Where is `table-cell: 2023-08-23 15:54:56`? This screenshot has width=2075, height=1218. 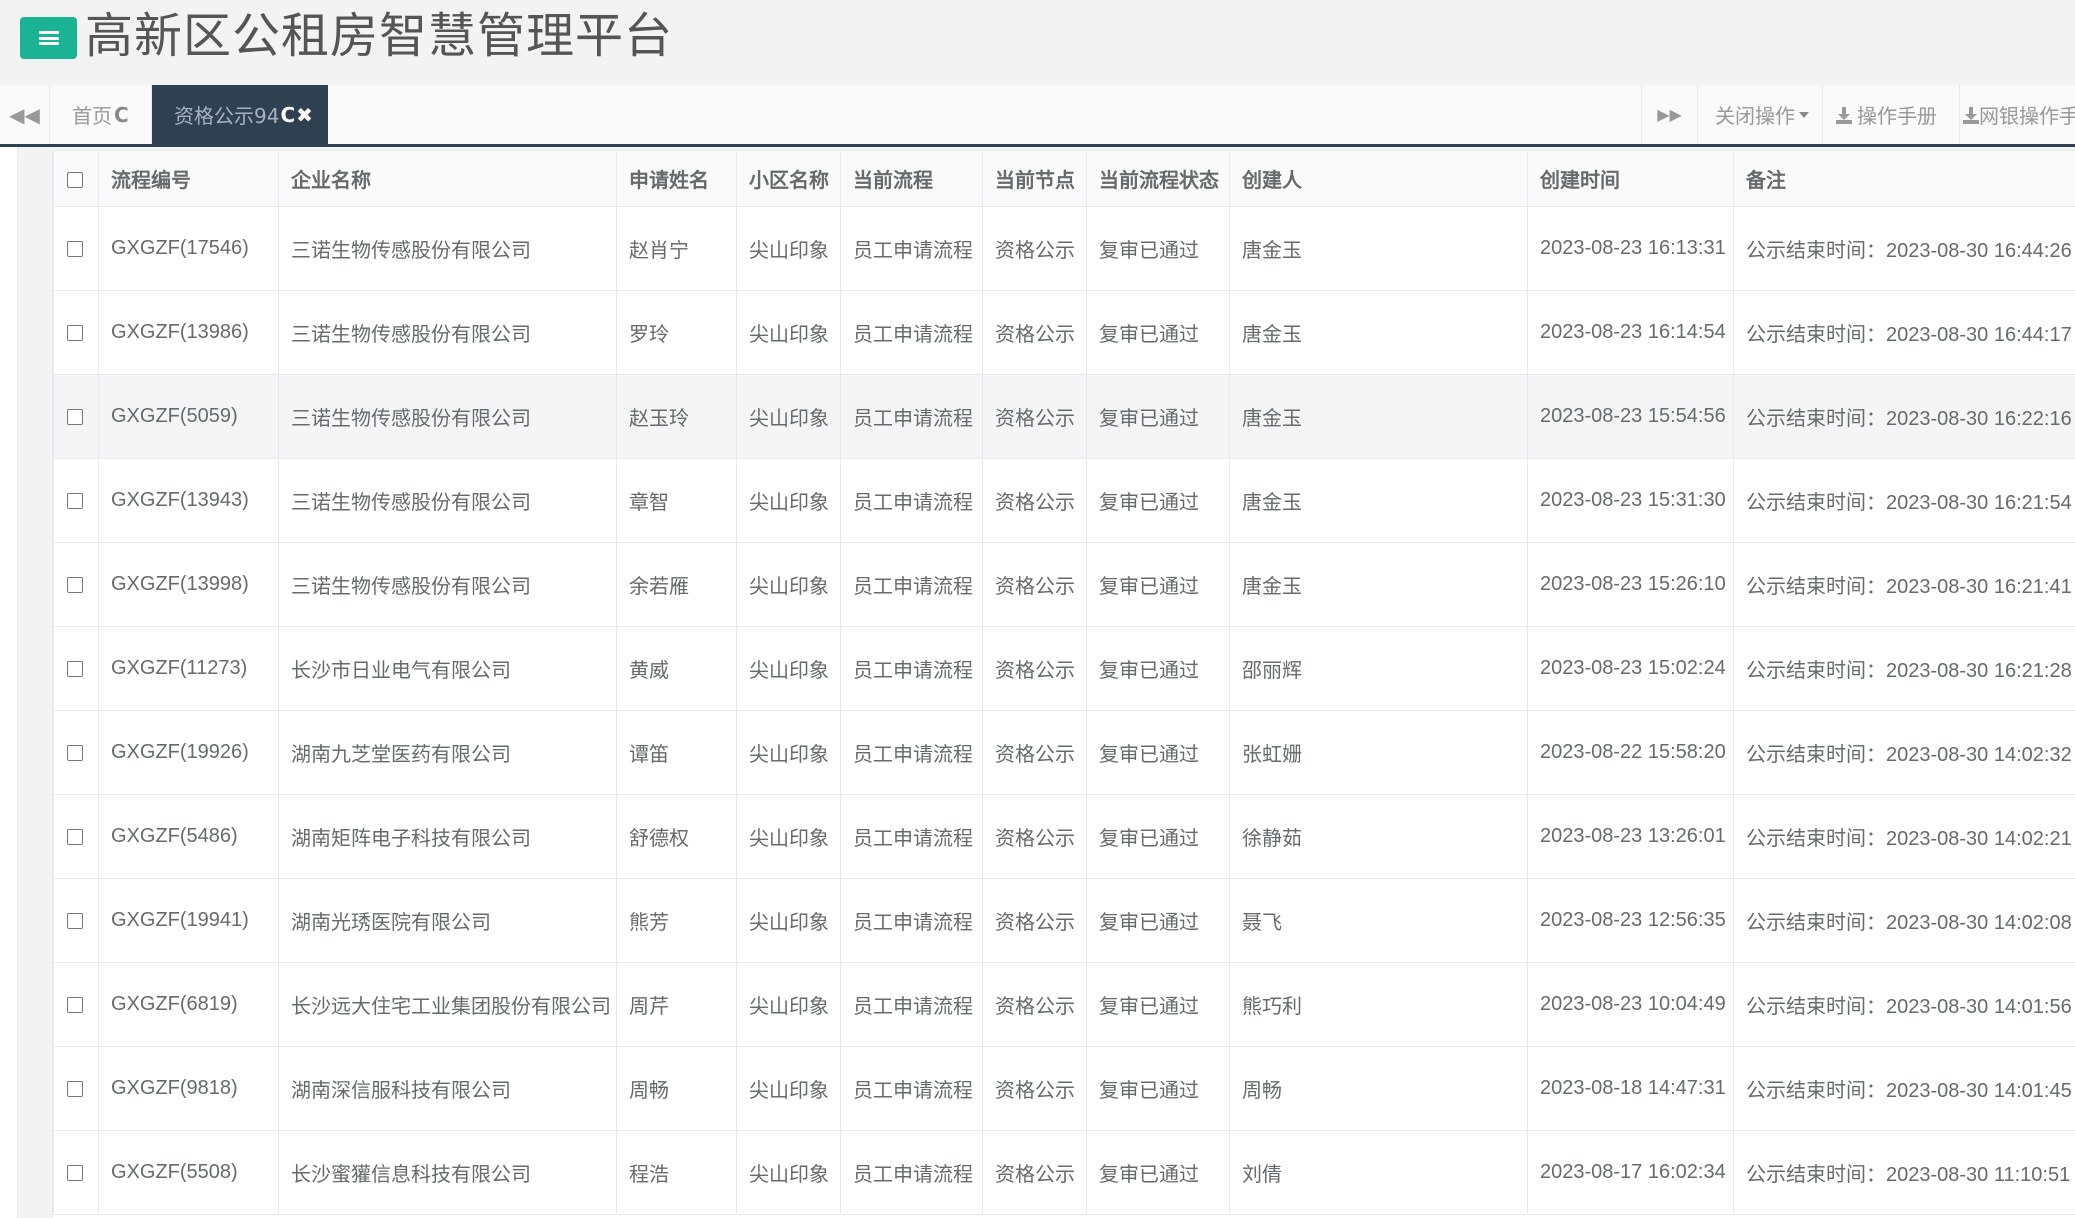
table-cell: 2023-08-23 15:54:56 is located at coordinates (1630, 416).